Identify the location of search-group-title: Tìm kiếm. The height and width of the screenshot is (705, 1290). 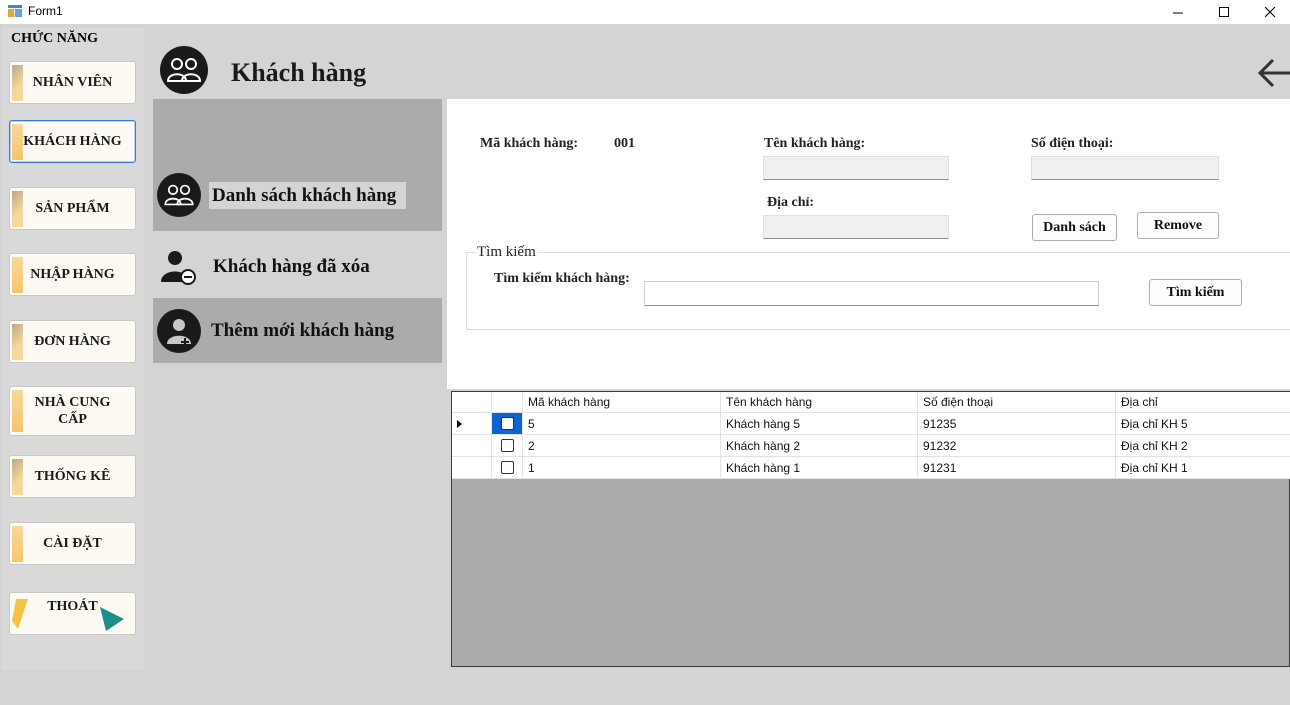
(506, 252).